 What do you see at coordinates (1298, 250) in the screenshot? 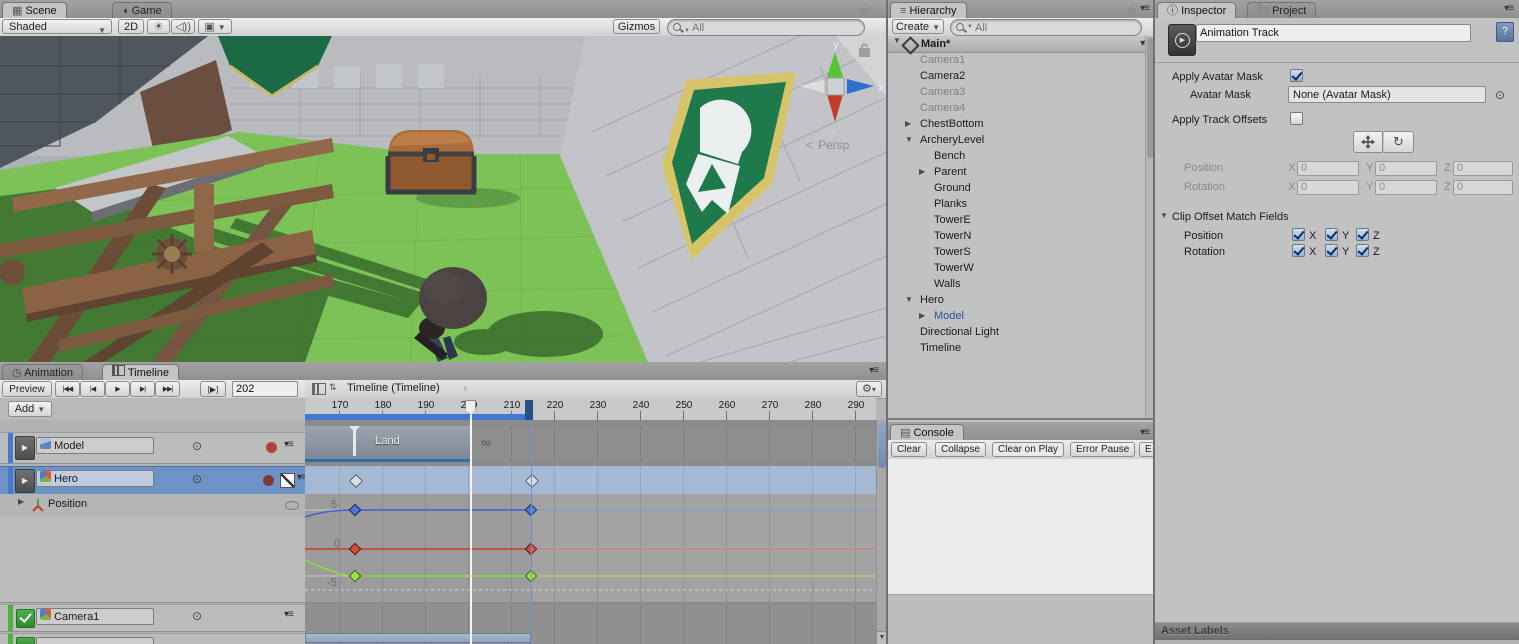
I see `match-rotation-x-checkbox` at bounding box center [1298, 250].